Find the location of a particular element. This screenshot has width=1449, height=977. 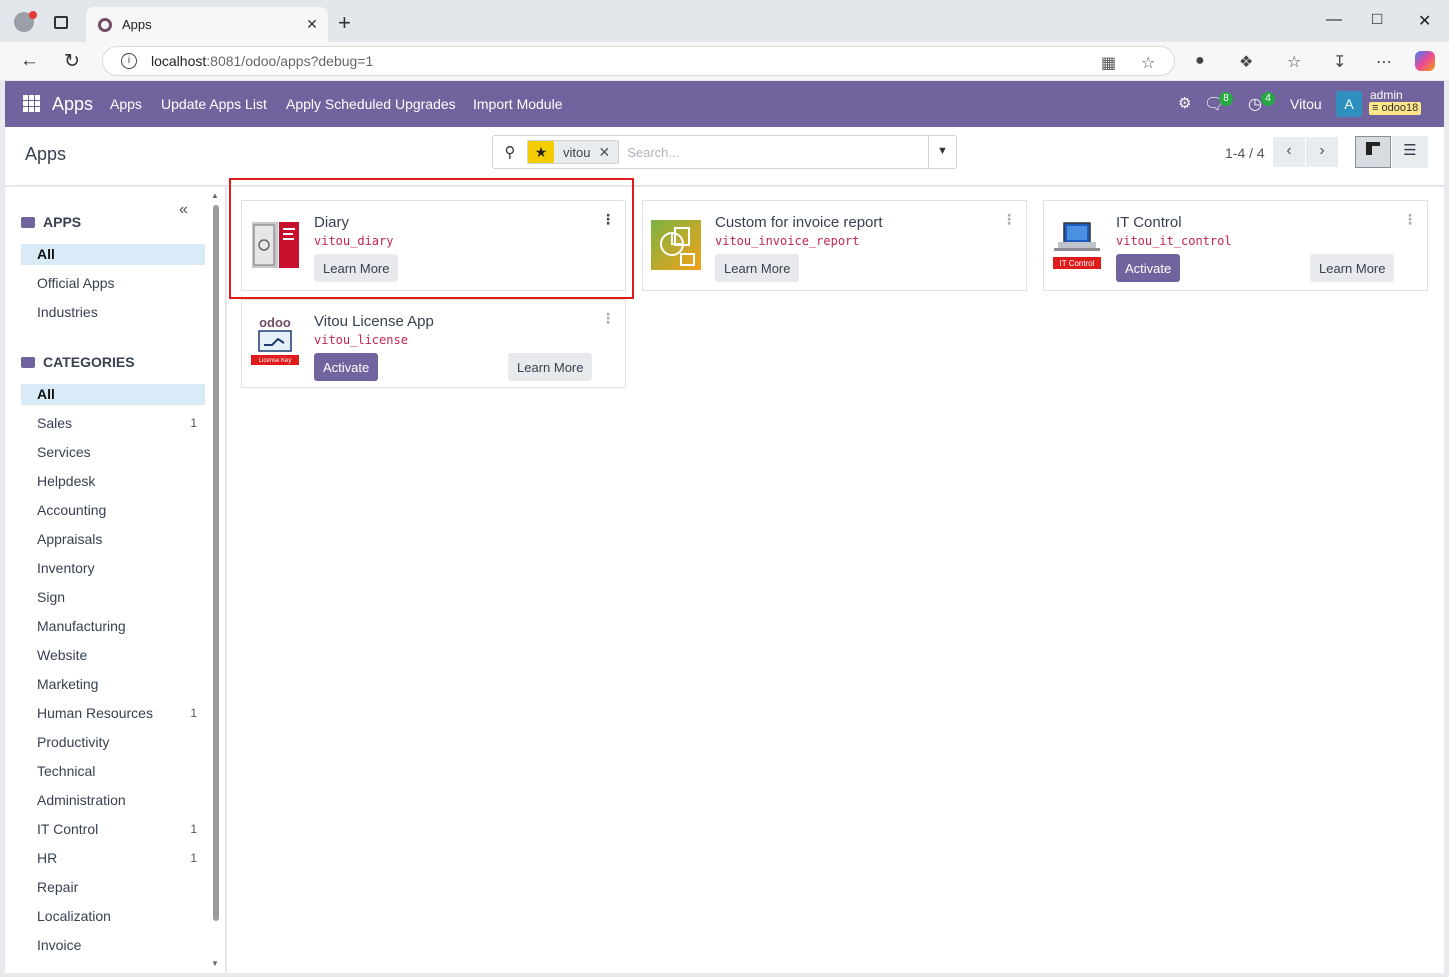

sidebar-category-hr: HR 1 is located at coordinates (113, 858).